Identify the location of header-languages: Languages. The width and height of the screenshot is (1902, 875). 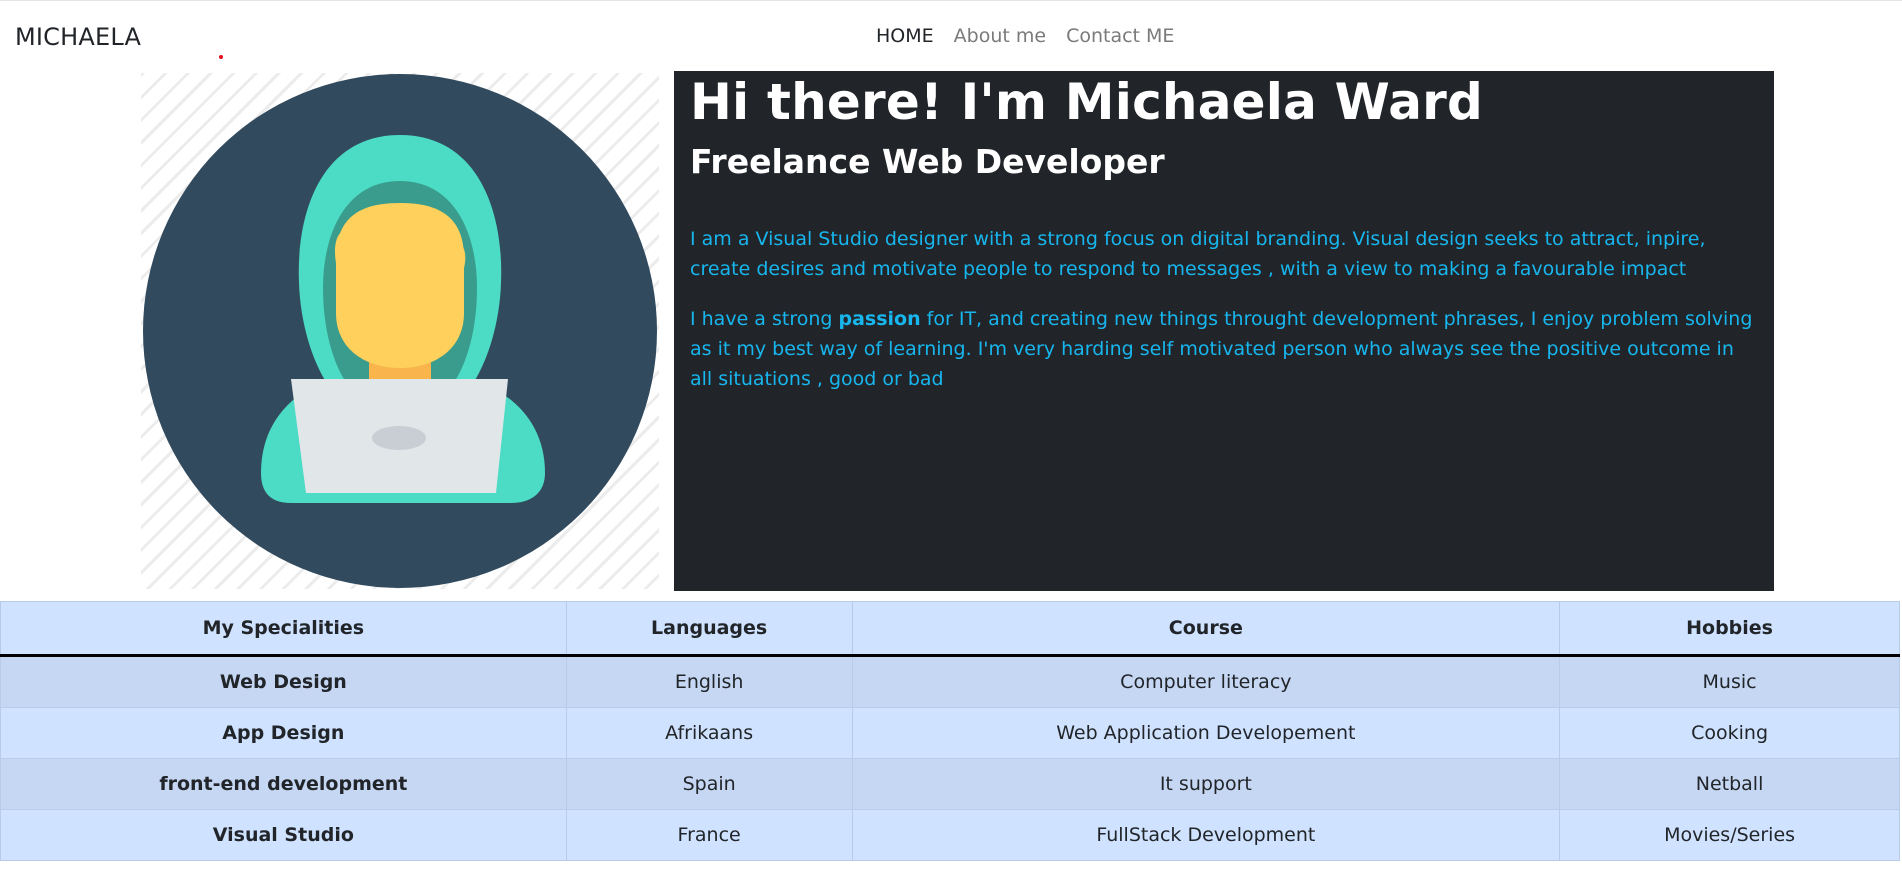
(709, 629).